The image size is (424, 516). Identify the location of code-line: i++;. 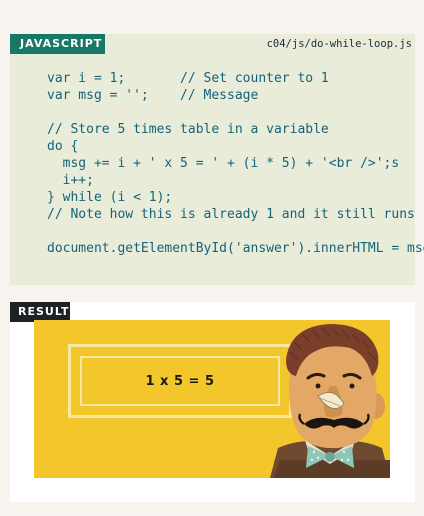
(70, 180).